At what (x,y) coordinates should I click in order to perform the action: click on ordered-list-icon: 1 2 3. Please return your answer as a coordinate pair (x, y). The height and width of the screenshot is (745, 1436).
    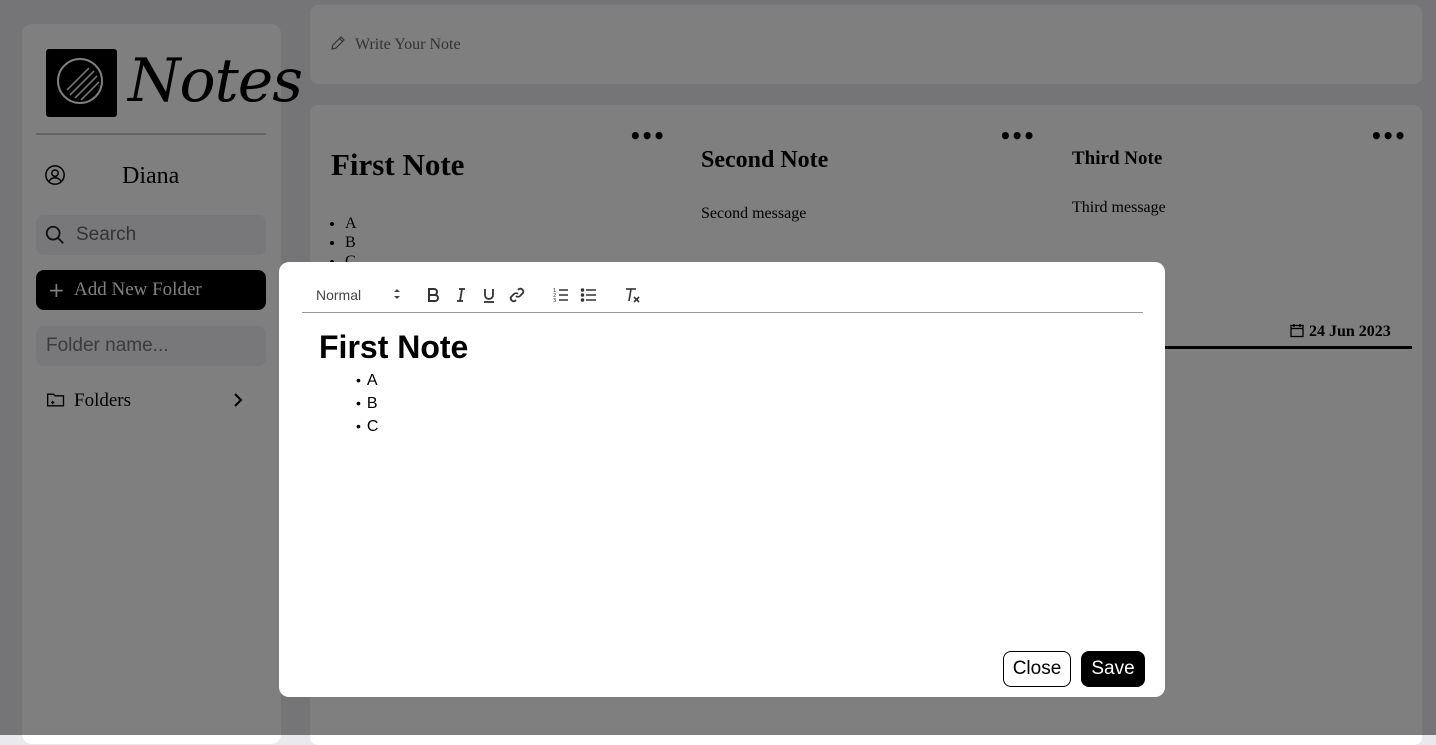
    Looking at the image, I should click on (561, 295).